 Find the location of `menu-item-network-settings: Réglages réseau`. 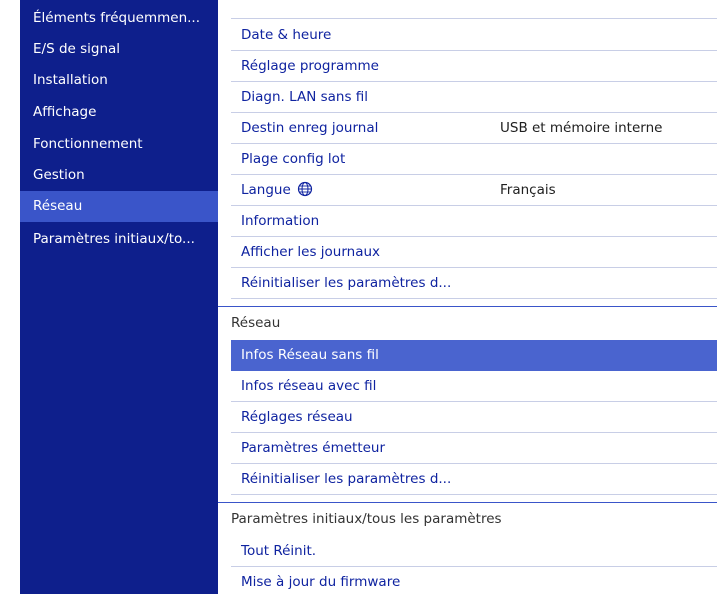

menu-item-network-settings: Réglages réseau is located at coordinates (474, 417).